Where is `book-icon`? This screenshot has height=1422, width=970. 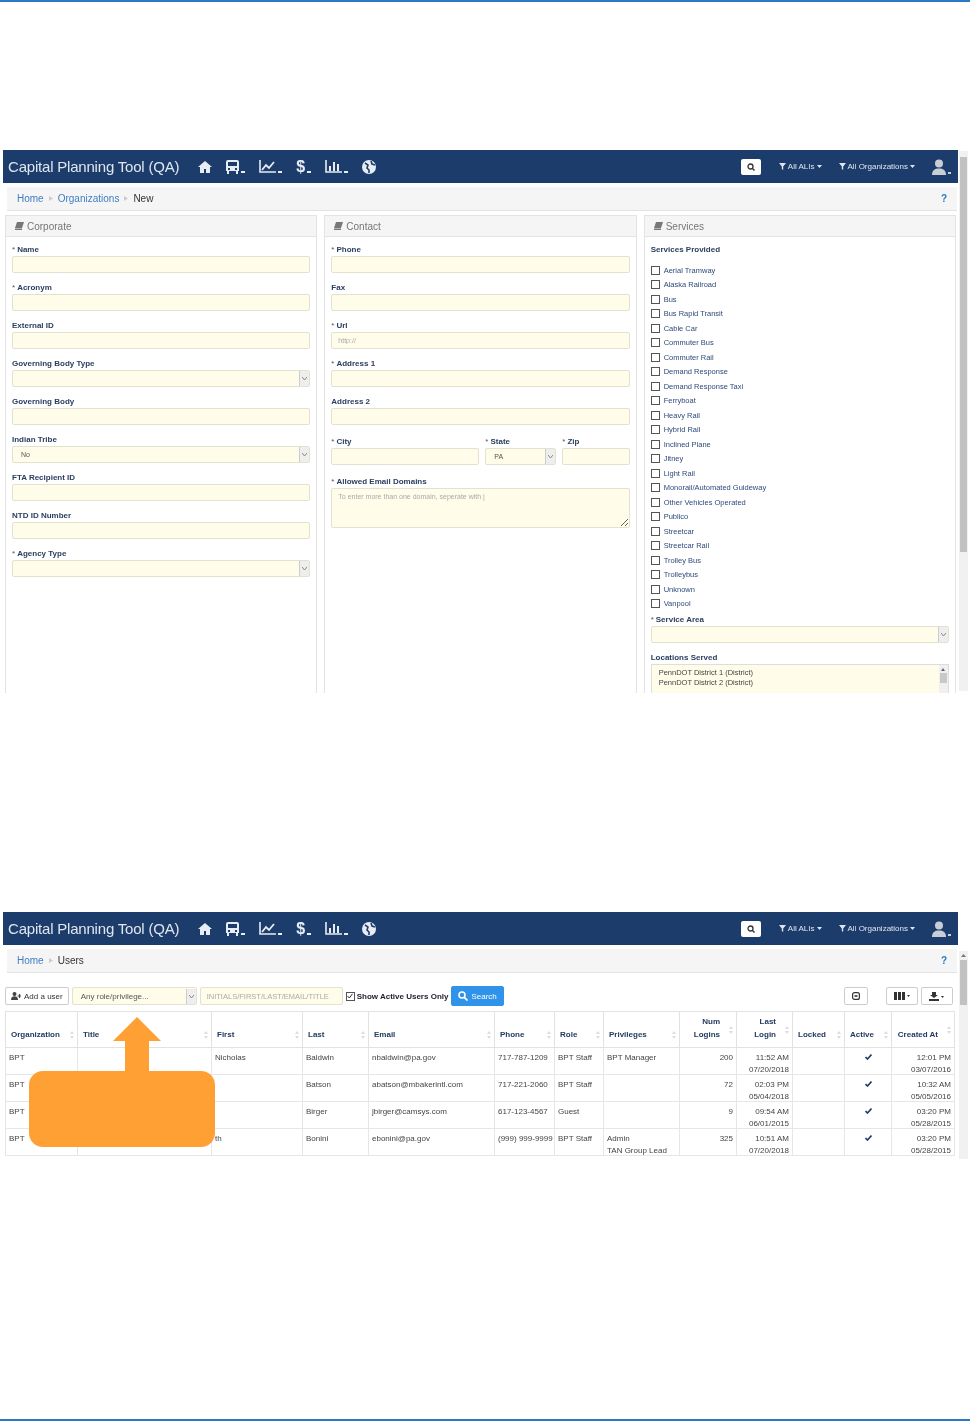 book-icon is located at coordinates (339, 226).